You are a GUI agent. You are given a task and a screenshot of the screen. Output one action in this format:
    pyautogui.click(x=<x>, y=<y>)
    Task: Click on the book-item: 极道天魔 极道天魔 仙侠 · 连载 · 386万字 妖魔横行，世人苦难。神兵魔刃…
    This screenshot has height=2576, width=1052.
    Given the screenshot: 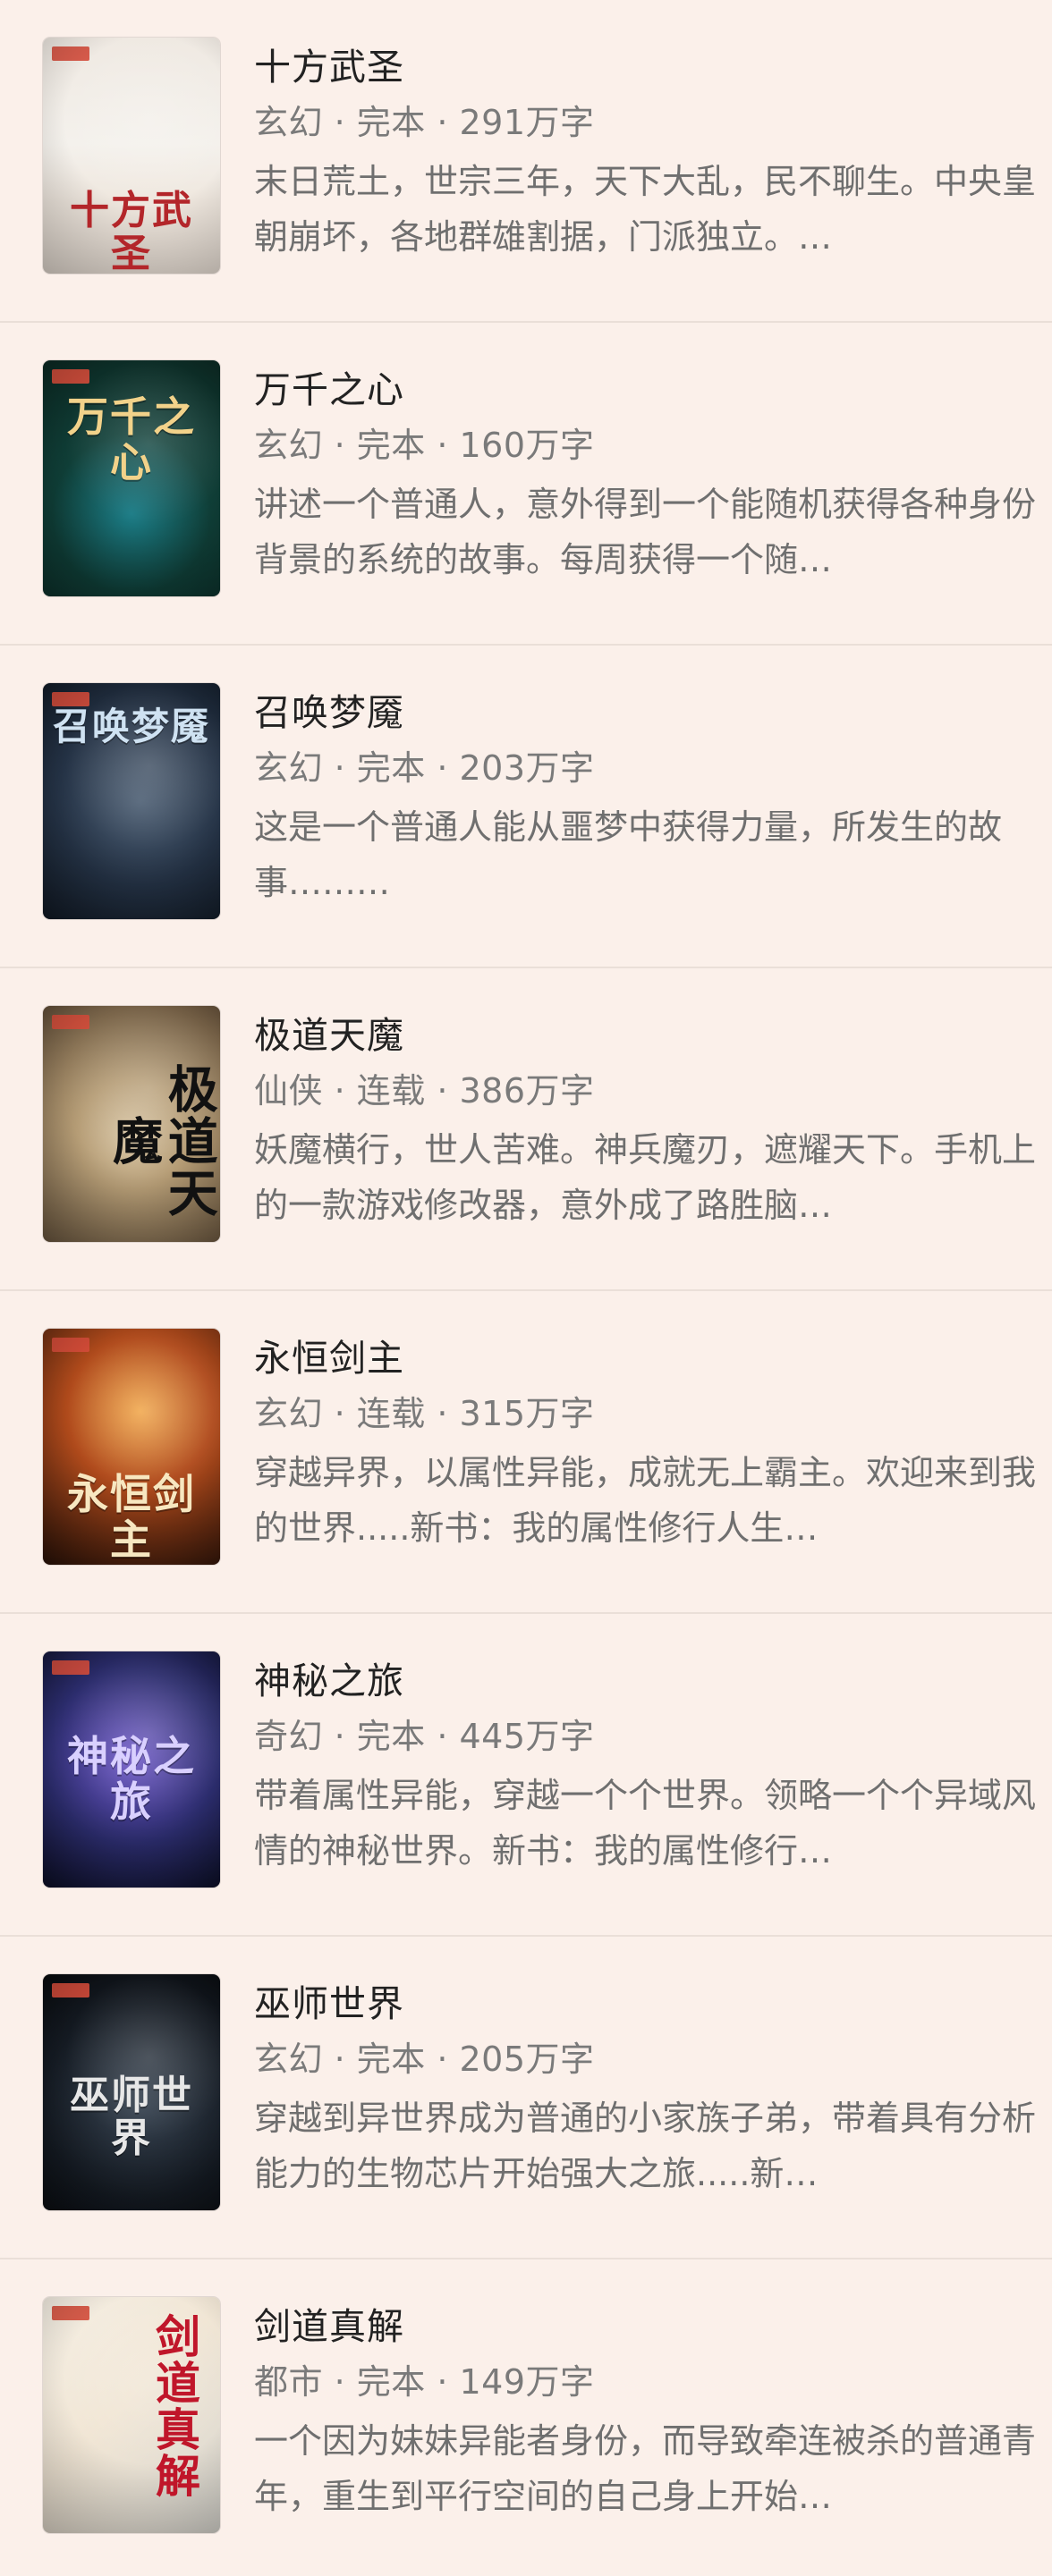 What is the action you would take?
    pyautogui.click(x=526, y=1129)
    